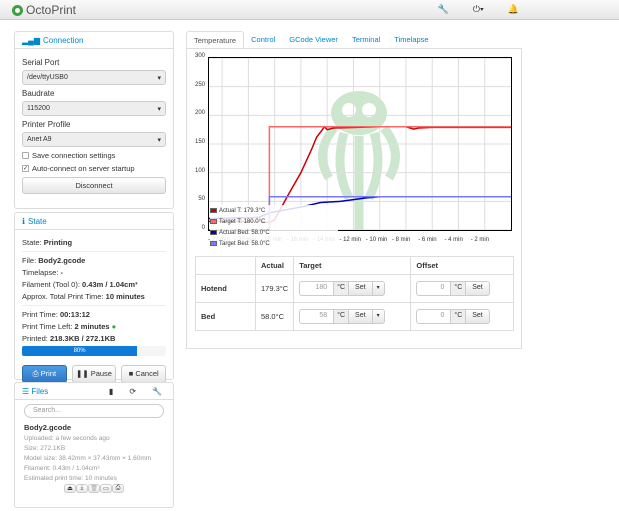 Image resolution: width=619 pixels, height=511 pixels. What do you see at coordinates (352, 265) in the screenshot?
I see `col-header-target: Target` at bounding box center [352, 265].